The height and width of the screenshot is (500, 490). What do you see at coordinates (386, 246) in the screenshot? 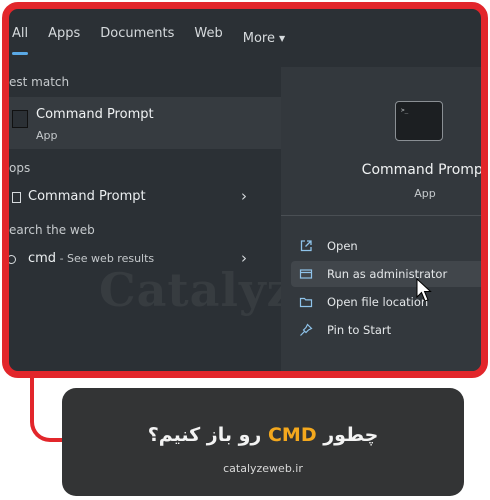
I see `action-open: Open` at bounding box center [386, 246].